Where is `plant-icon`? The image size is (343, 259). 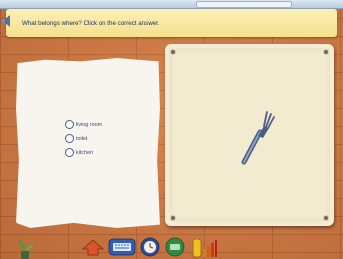
plant-icon is located at coordinates (25, 248).